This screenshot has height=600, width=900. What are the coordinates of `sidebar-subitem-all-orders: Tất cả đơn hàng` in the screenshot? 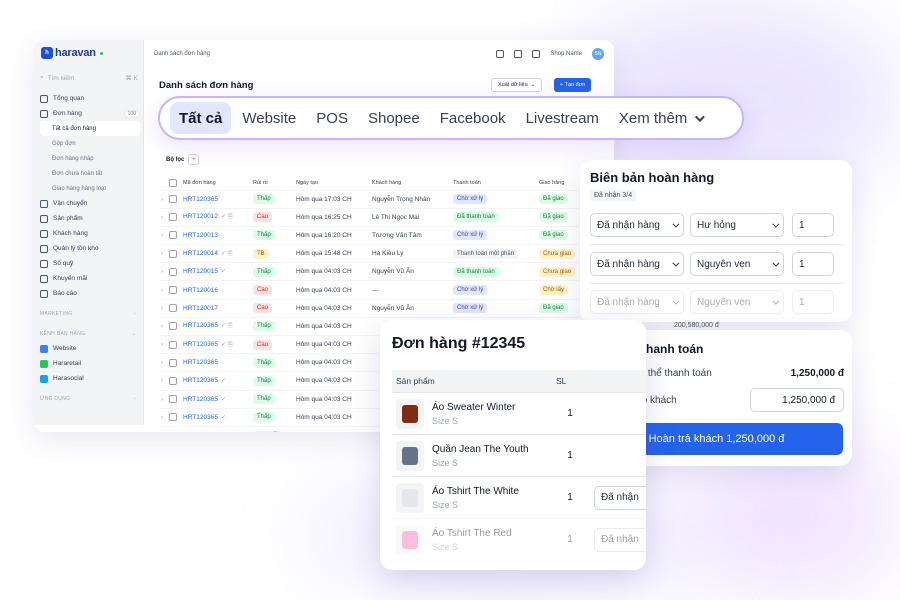 It's located at (90, 128).